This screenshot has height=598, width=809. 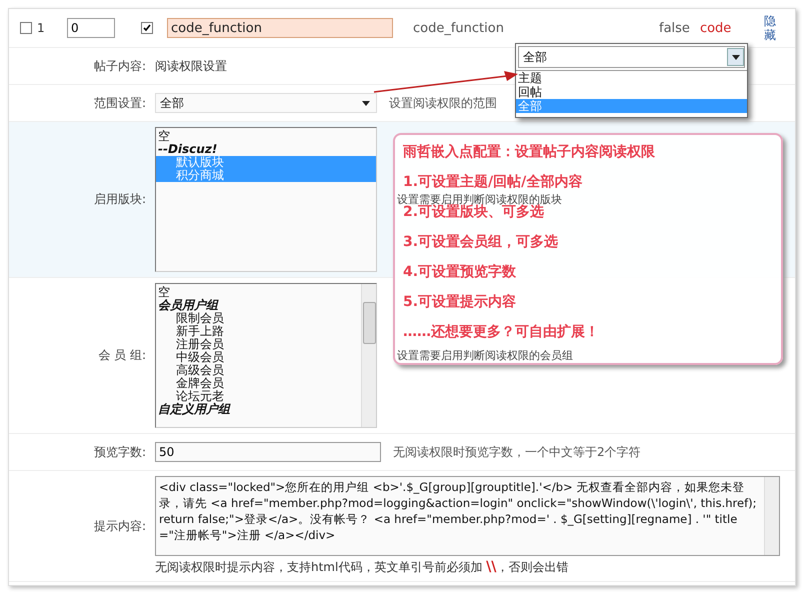 I want to click on hint-text: 设置阅读权限的范围, so click(x=443, y=103).